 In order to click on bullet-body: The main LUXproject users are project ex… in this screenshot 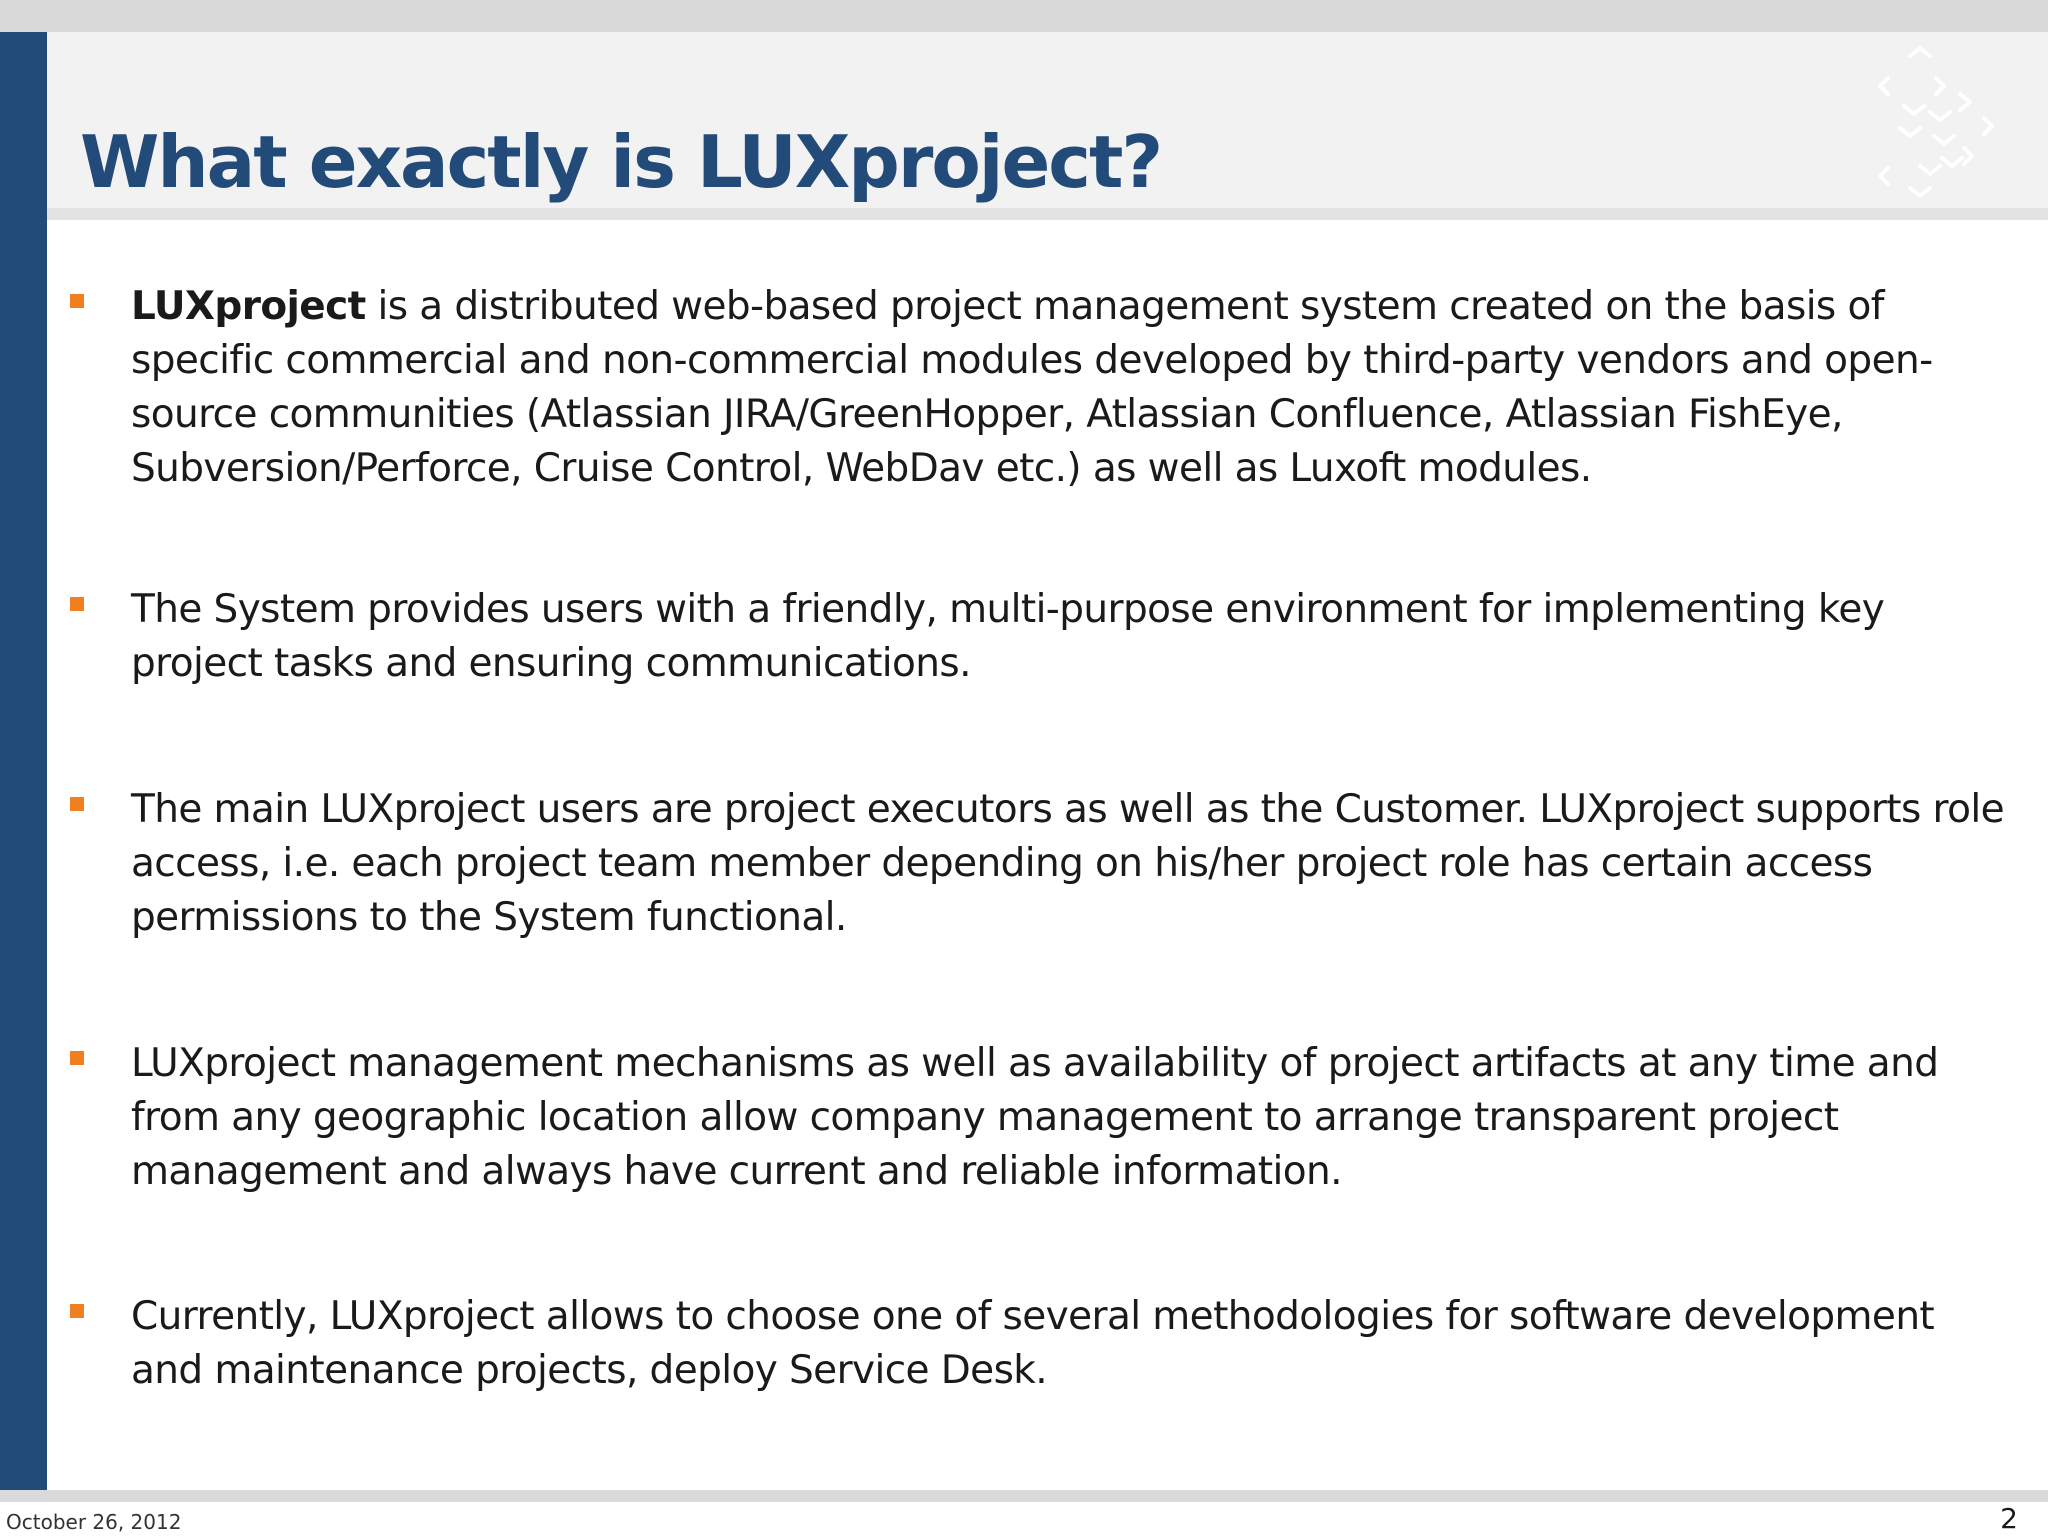, I will do `click(1068, 863)`.